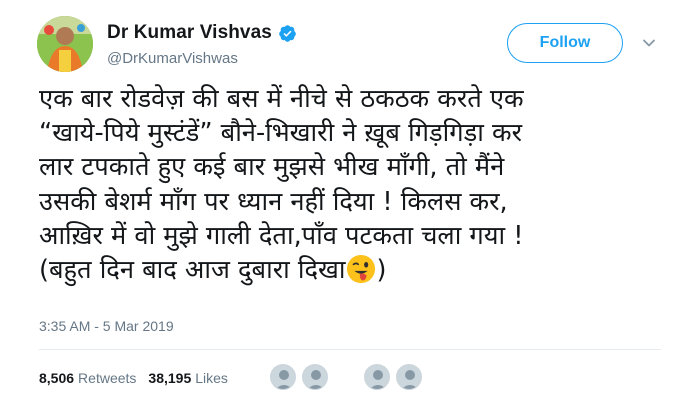  I want to click on chevron-down-icon, so click(649, 43).